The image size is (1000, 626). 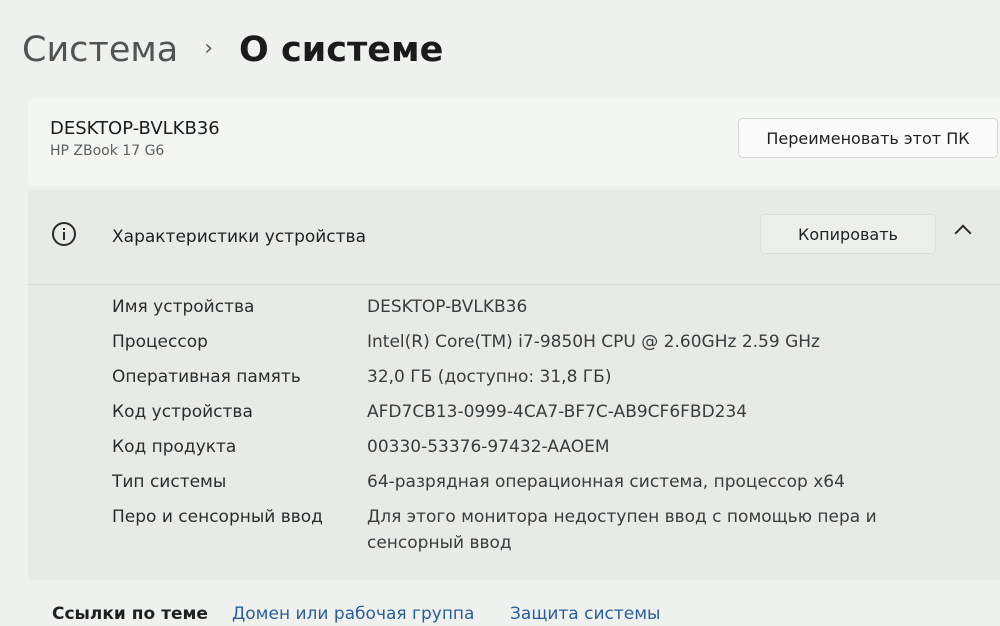 I want to click on spec-label: Тип системы, so click(x=169, y=482).